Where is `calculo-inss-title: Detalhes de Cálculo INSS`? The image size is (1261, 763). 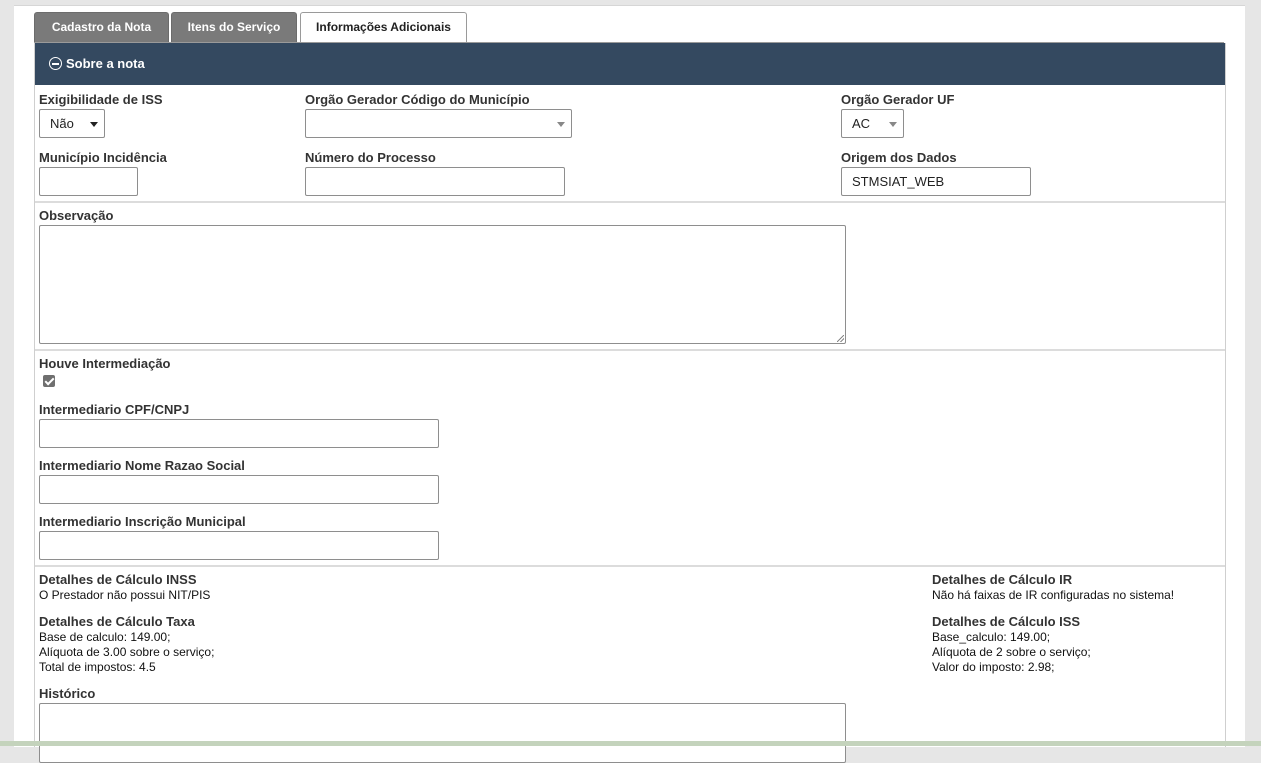
calculo-inss-title: Detalhes de Cálculo INSS is located at coordinates (118, 579).